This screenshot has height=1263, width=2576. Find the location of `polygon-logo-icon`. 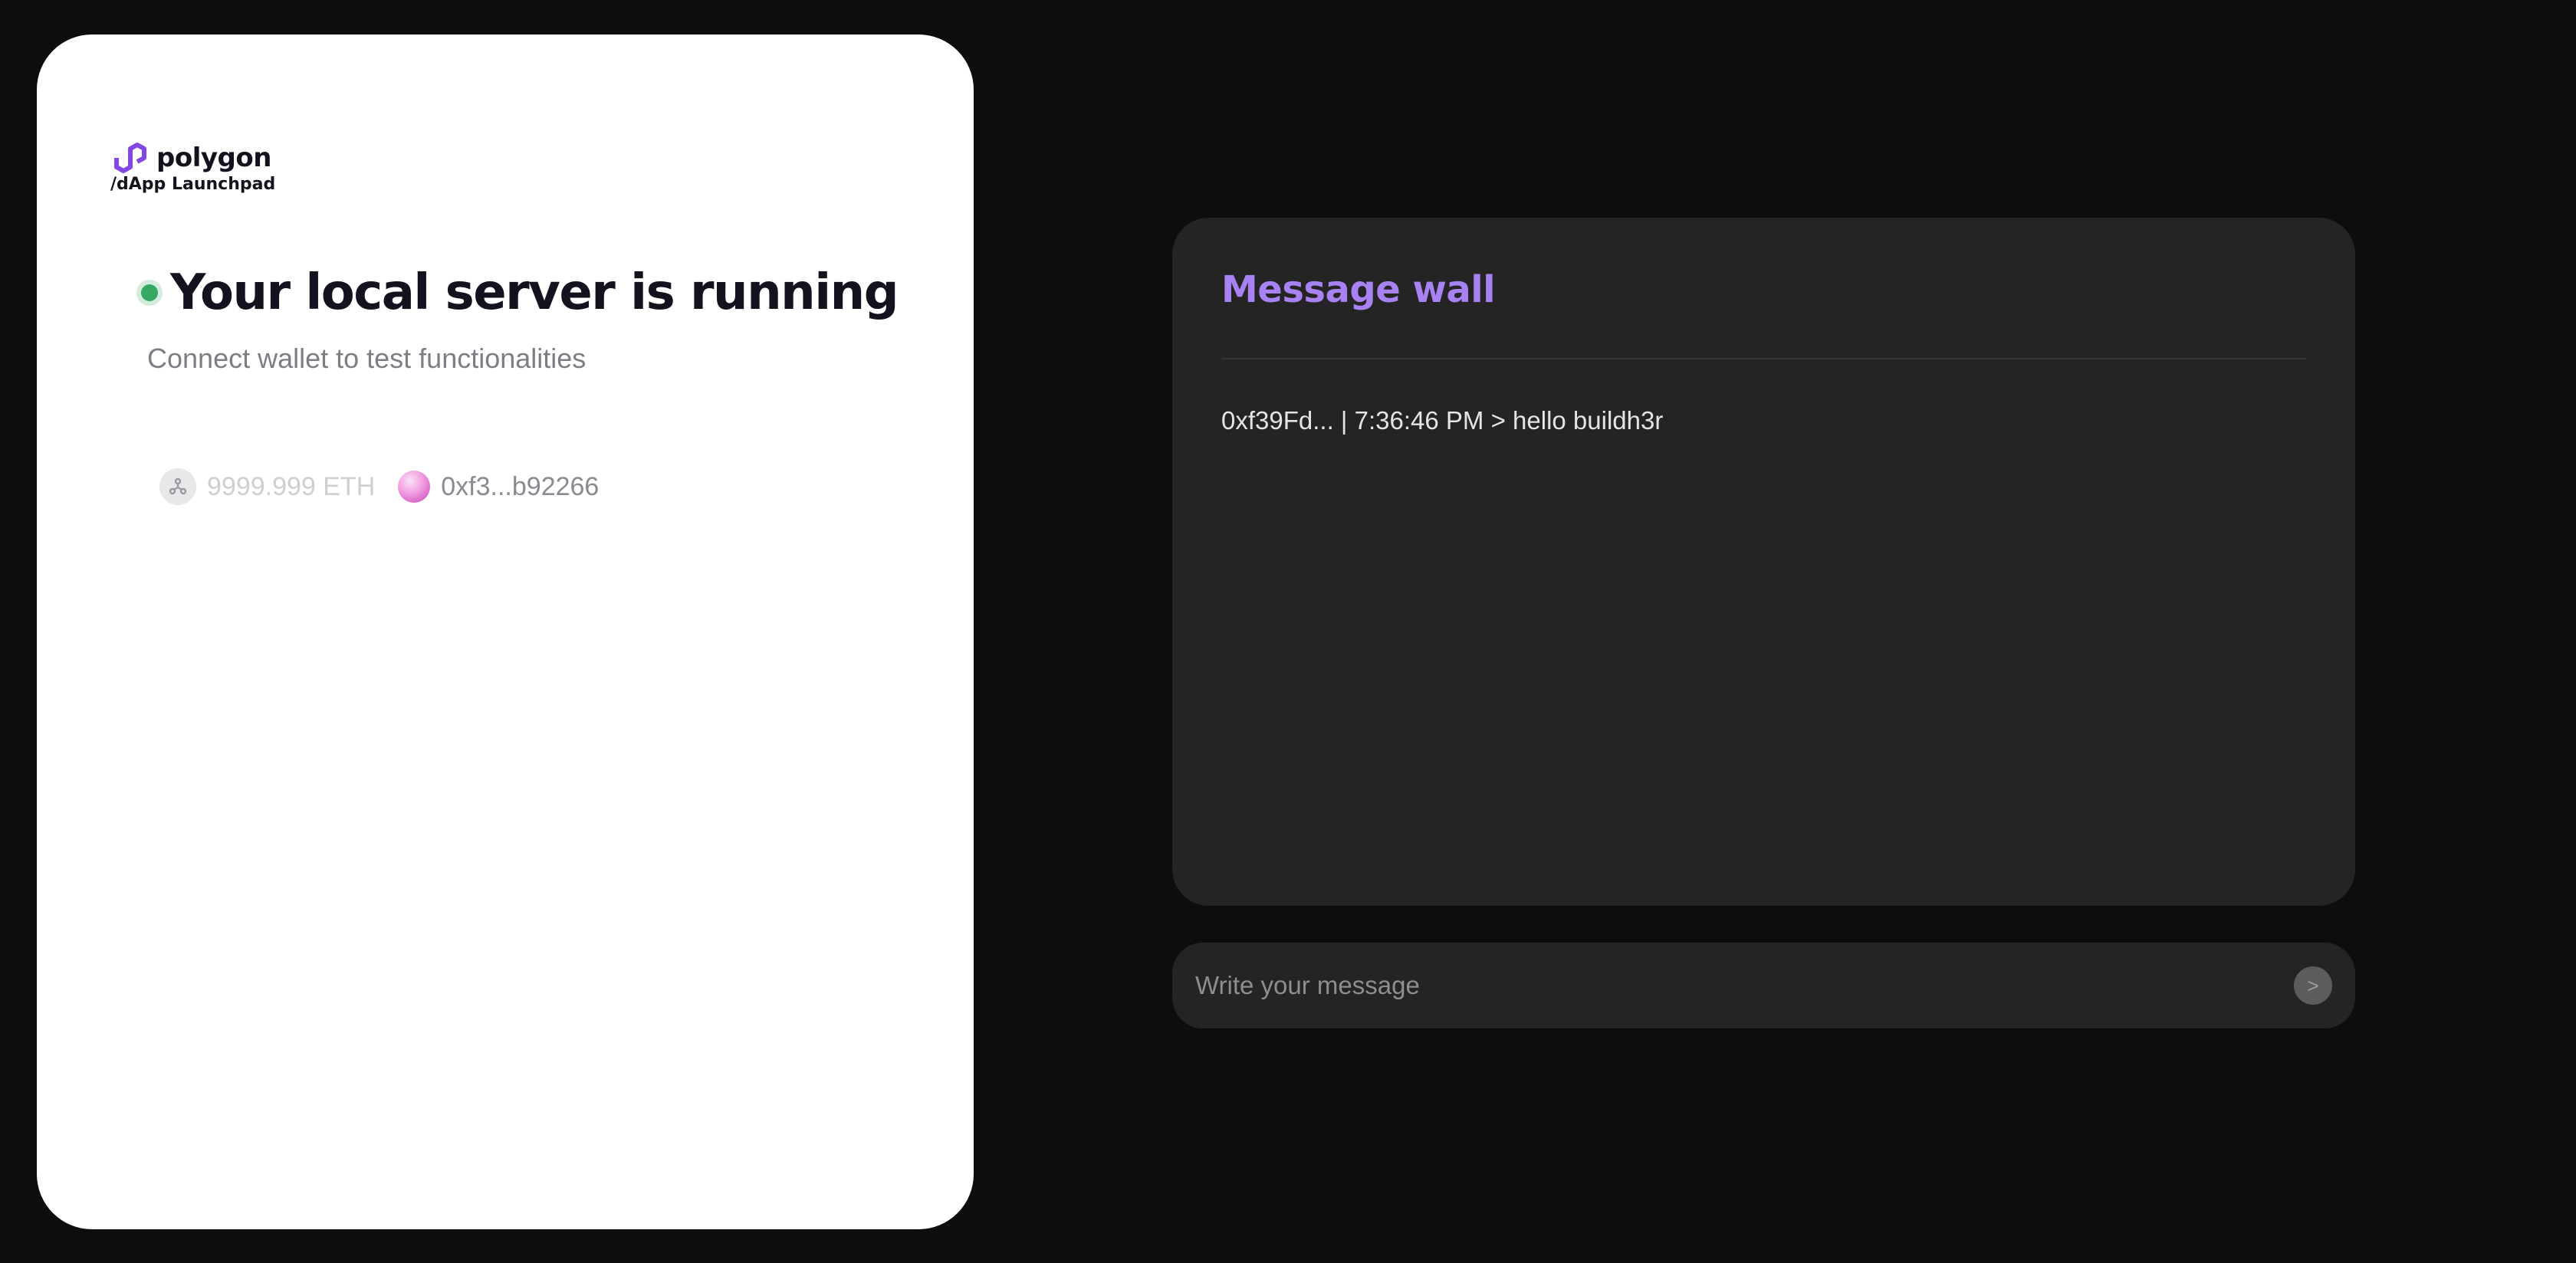

polygon-logo-icon is located at coordinates (131, 158).